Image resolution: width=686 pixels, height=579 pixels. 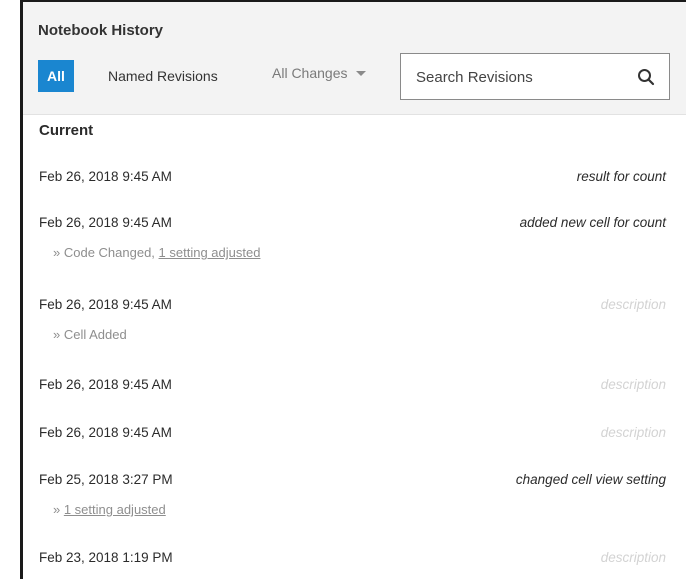 What do you see at coordinates (621, 176) in the screenshot?
I see `revision-description: result for count` at bounding box center [621, 176].